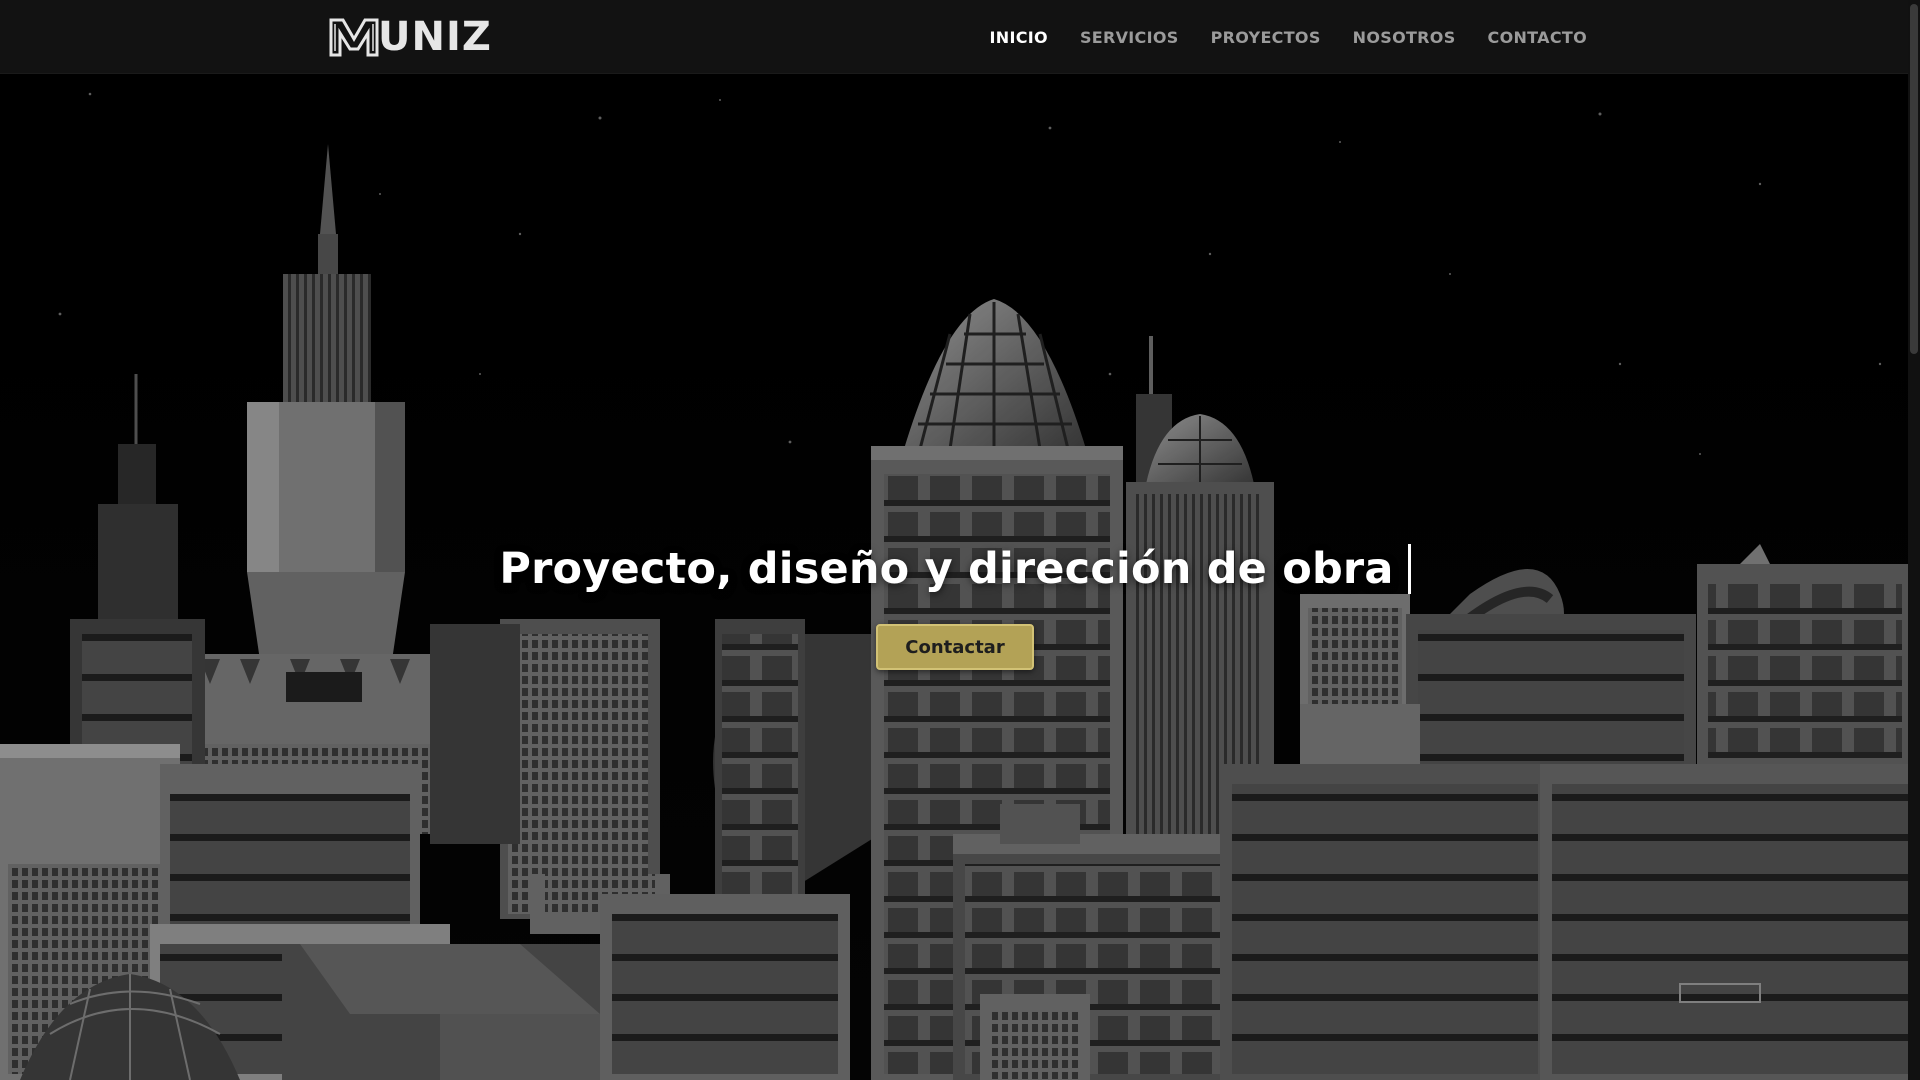 Image resolution: width=1920 pixels, height=1080 pixels. I want to click on logo-link: UNIZ, so click(410, 37).